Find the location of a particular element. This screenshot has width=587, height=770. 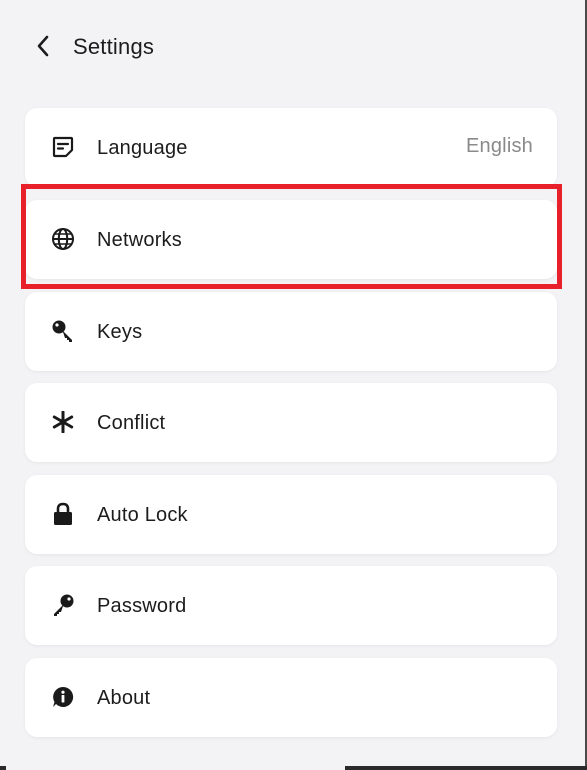

settings-item-label: Keys is located at coordinates (120, 332).